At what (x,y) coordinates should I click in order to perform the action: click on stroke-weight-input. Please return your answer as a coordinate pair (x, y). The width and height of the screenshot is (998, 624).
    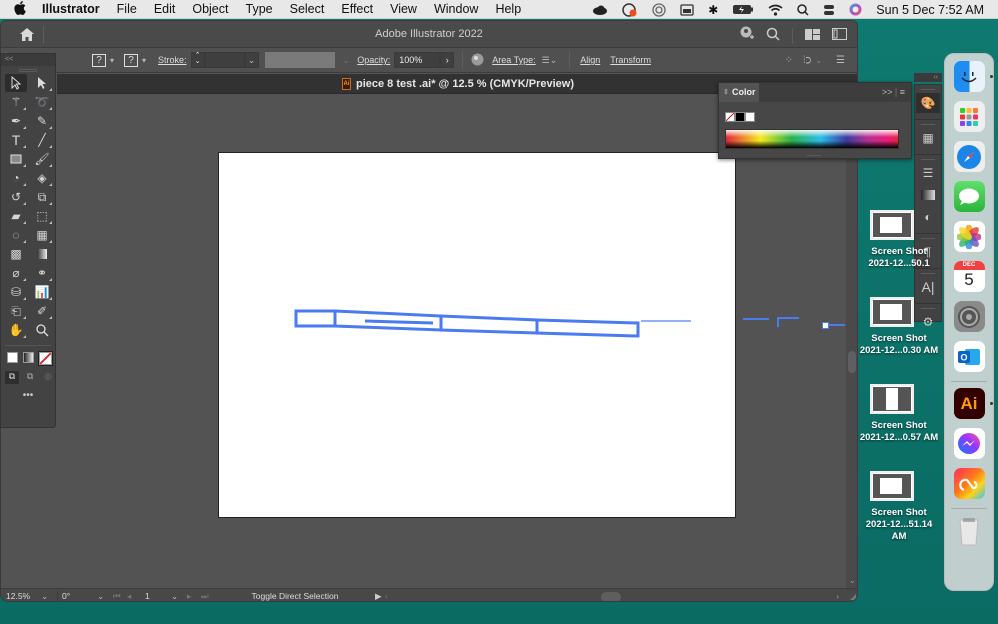
    Looking at the image, I should click on (224, 60).